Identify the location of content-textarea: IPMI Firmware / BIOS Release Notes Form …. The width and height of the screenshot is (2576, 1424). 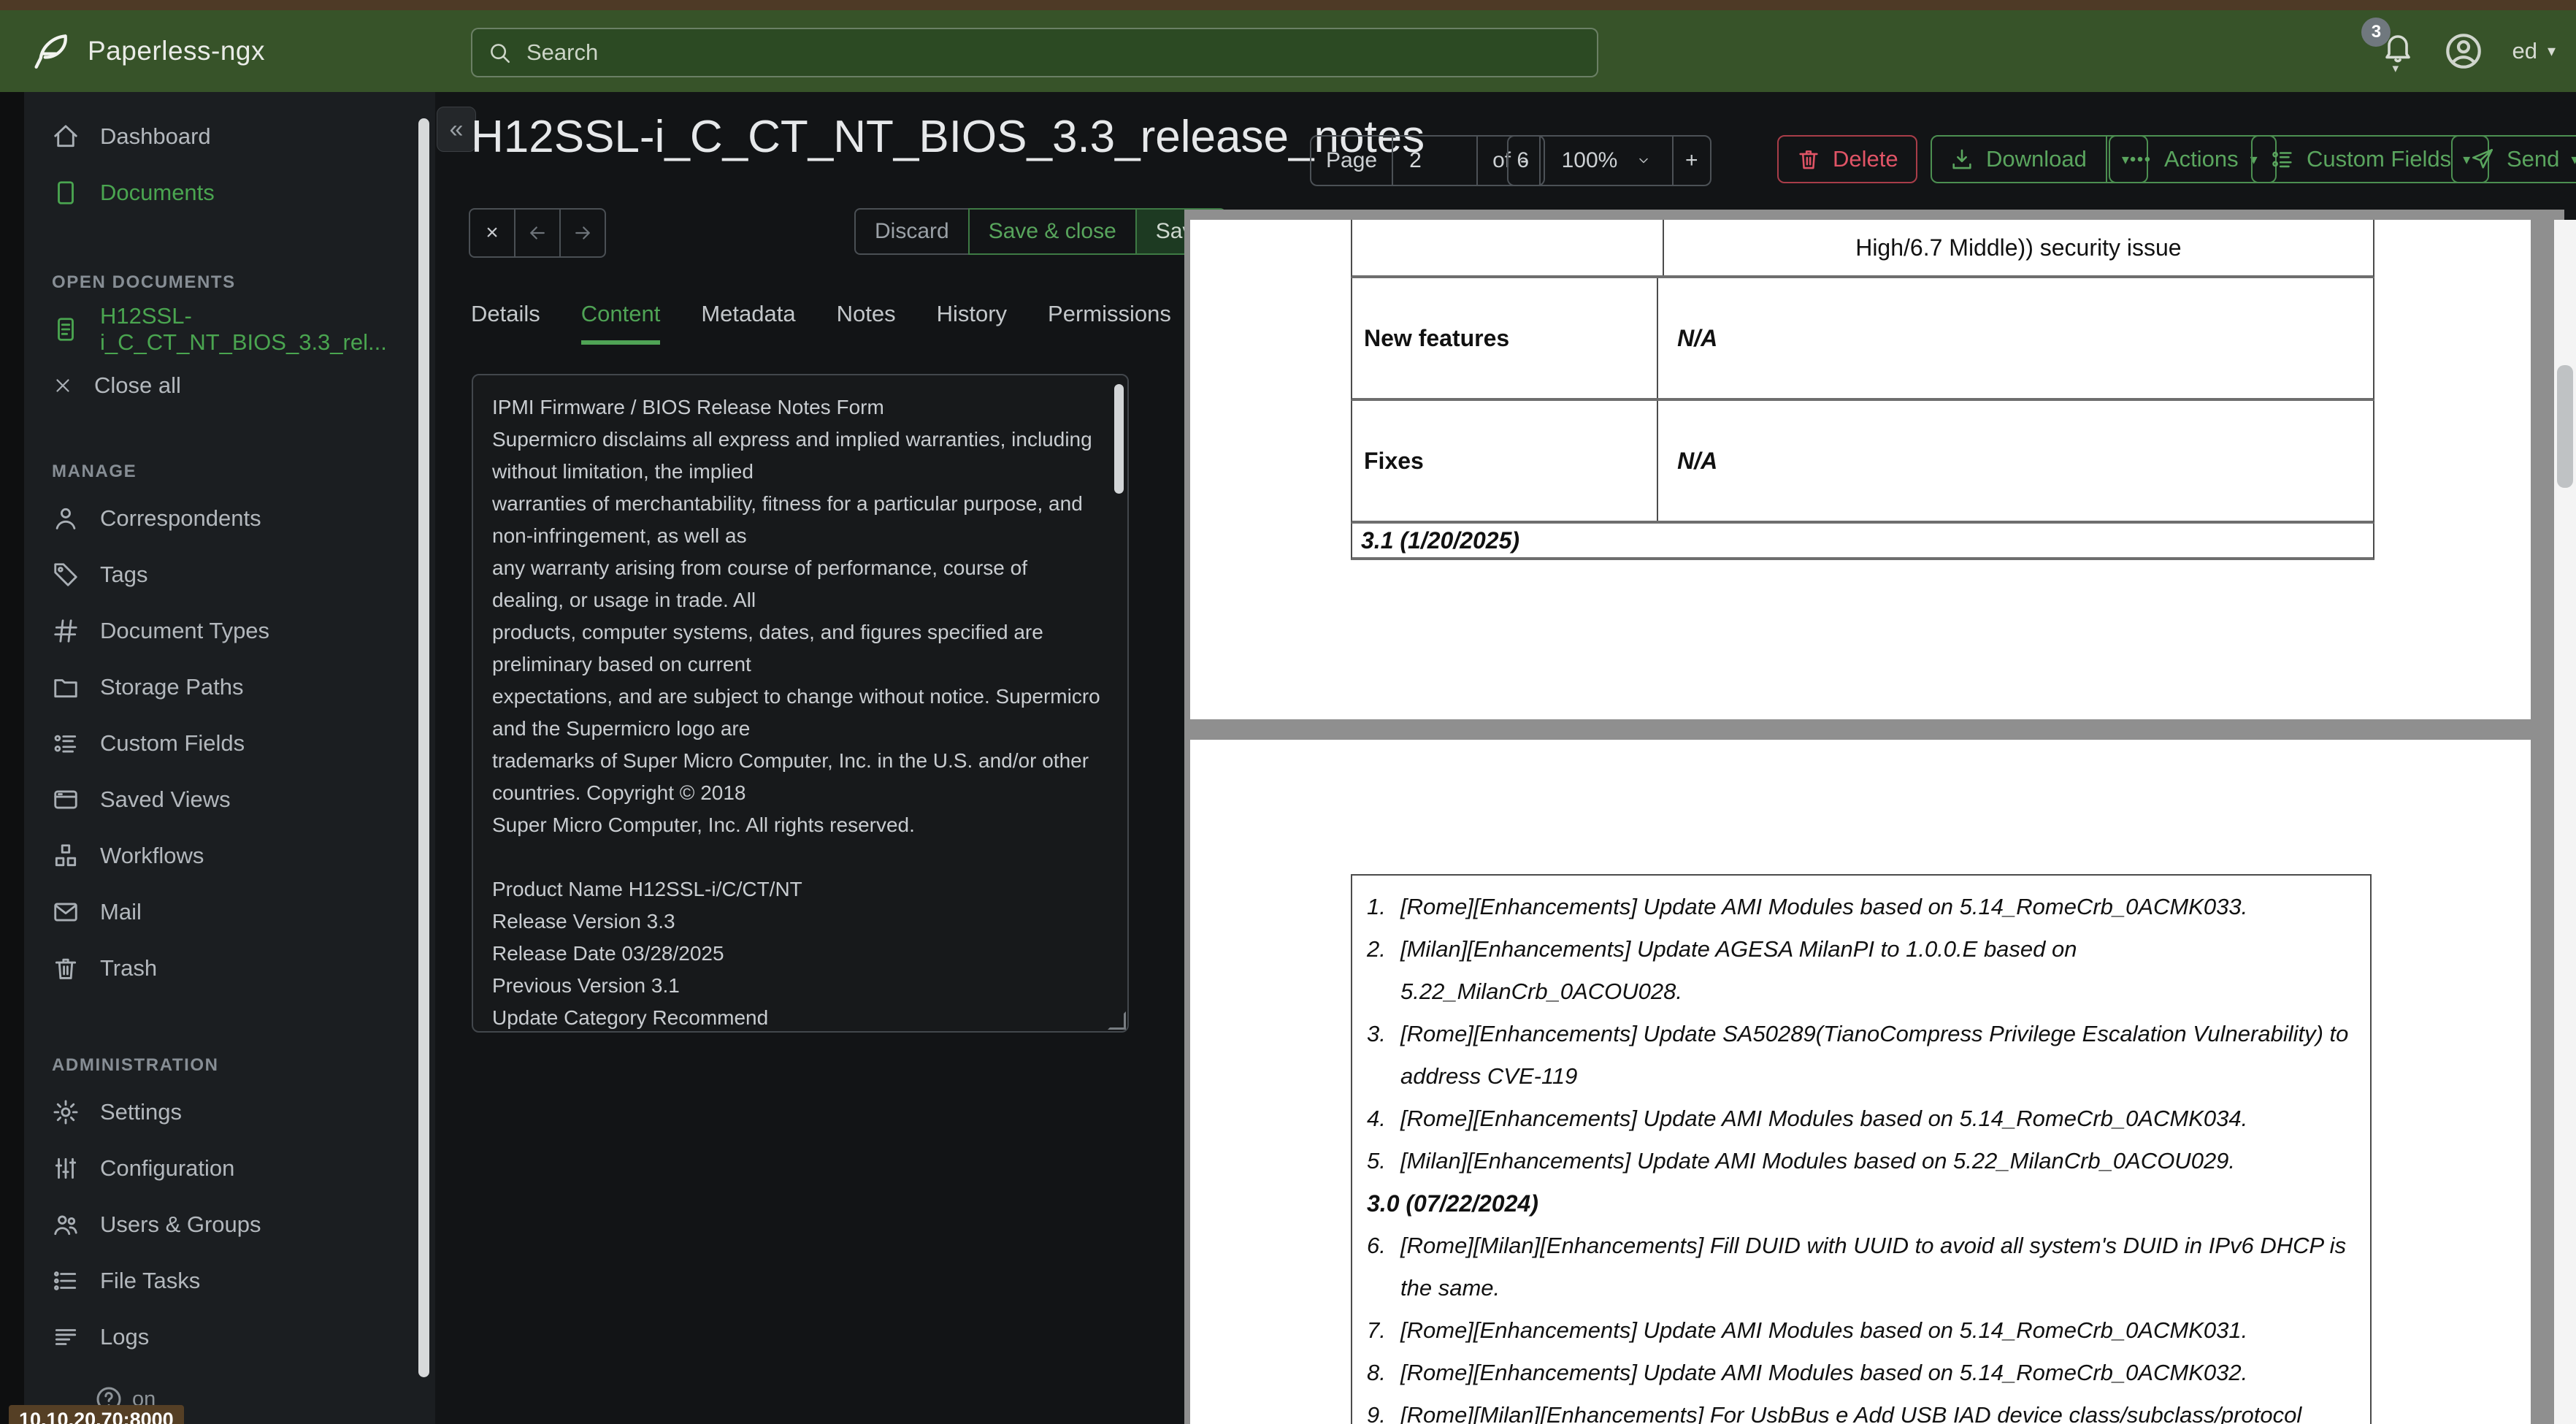
(800, 704).